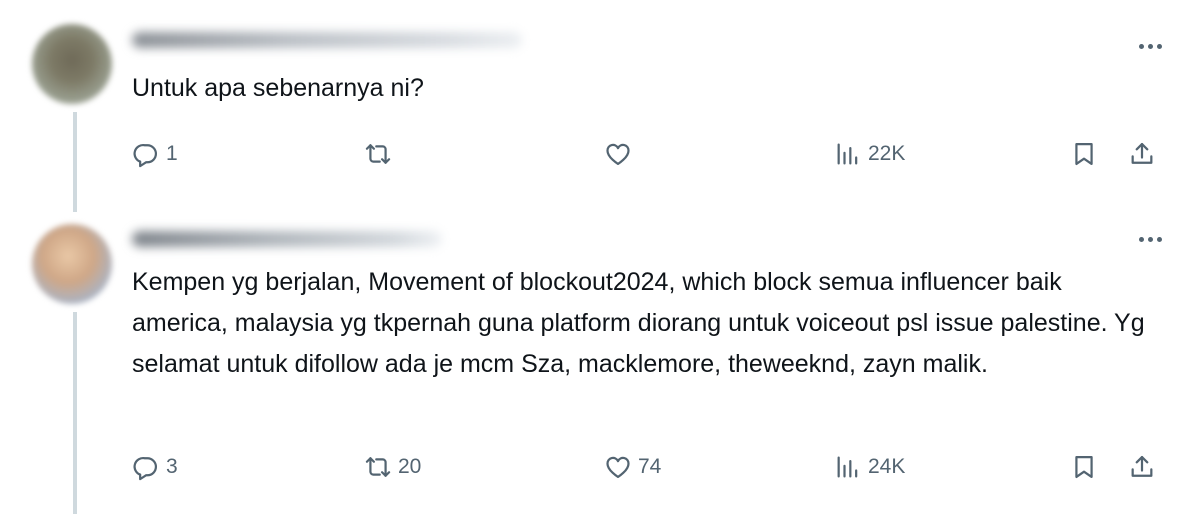 The width and height of the screenshot is (1198, 514). Describe the element at coordinates (632, 467) in the screenshot. I see `like-button: 74` at that location.